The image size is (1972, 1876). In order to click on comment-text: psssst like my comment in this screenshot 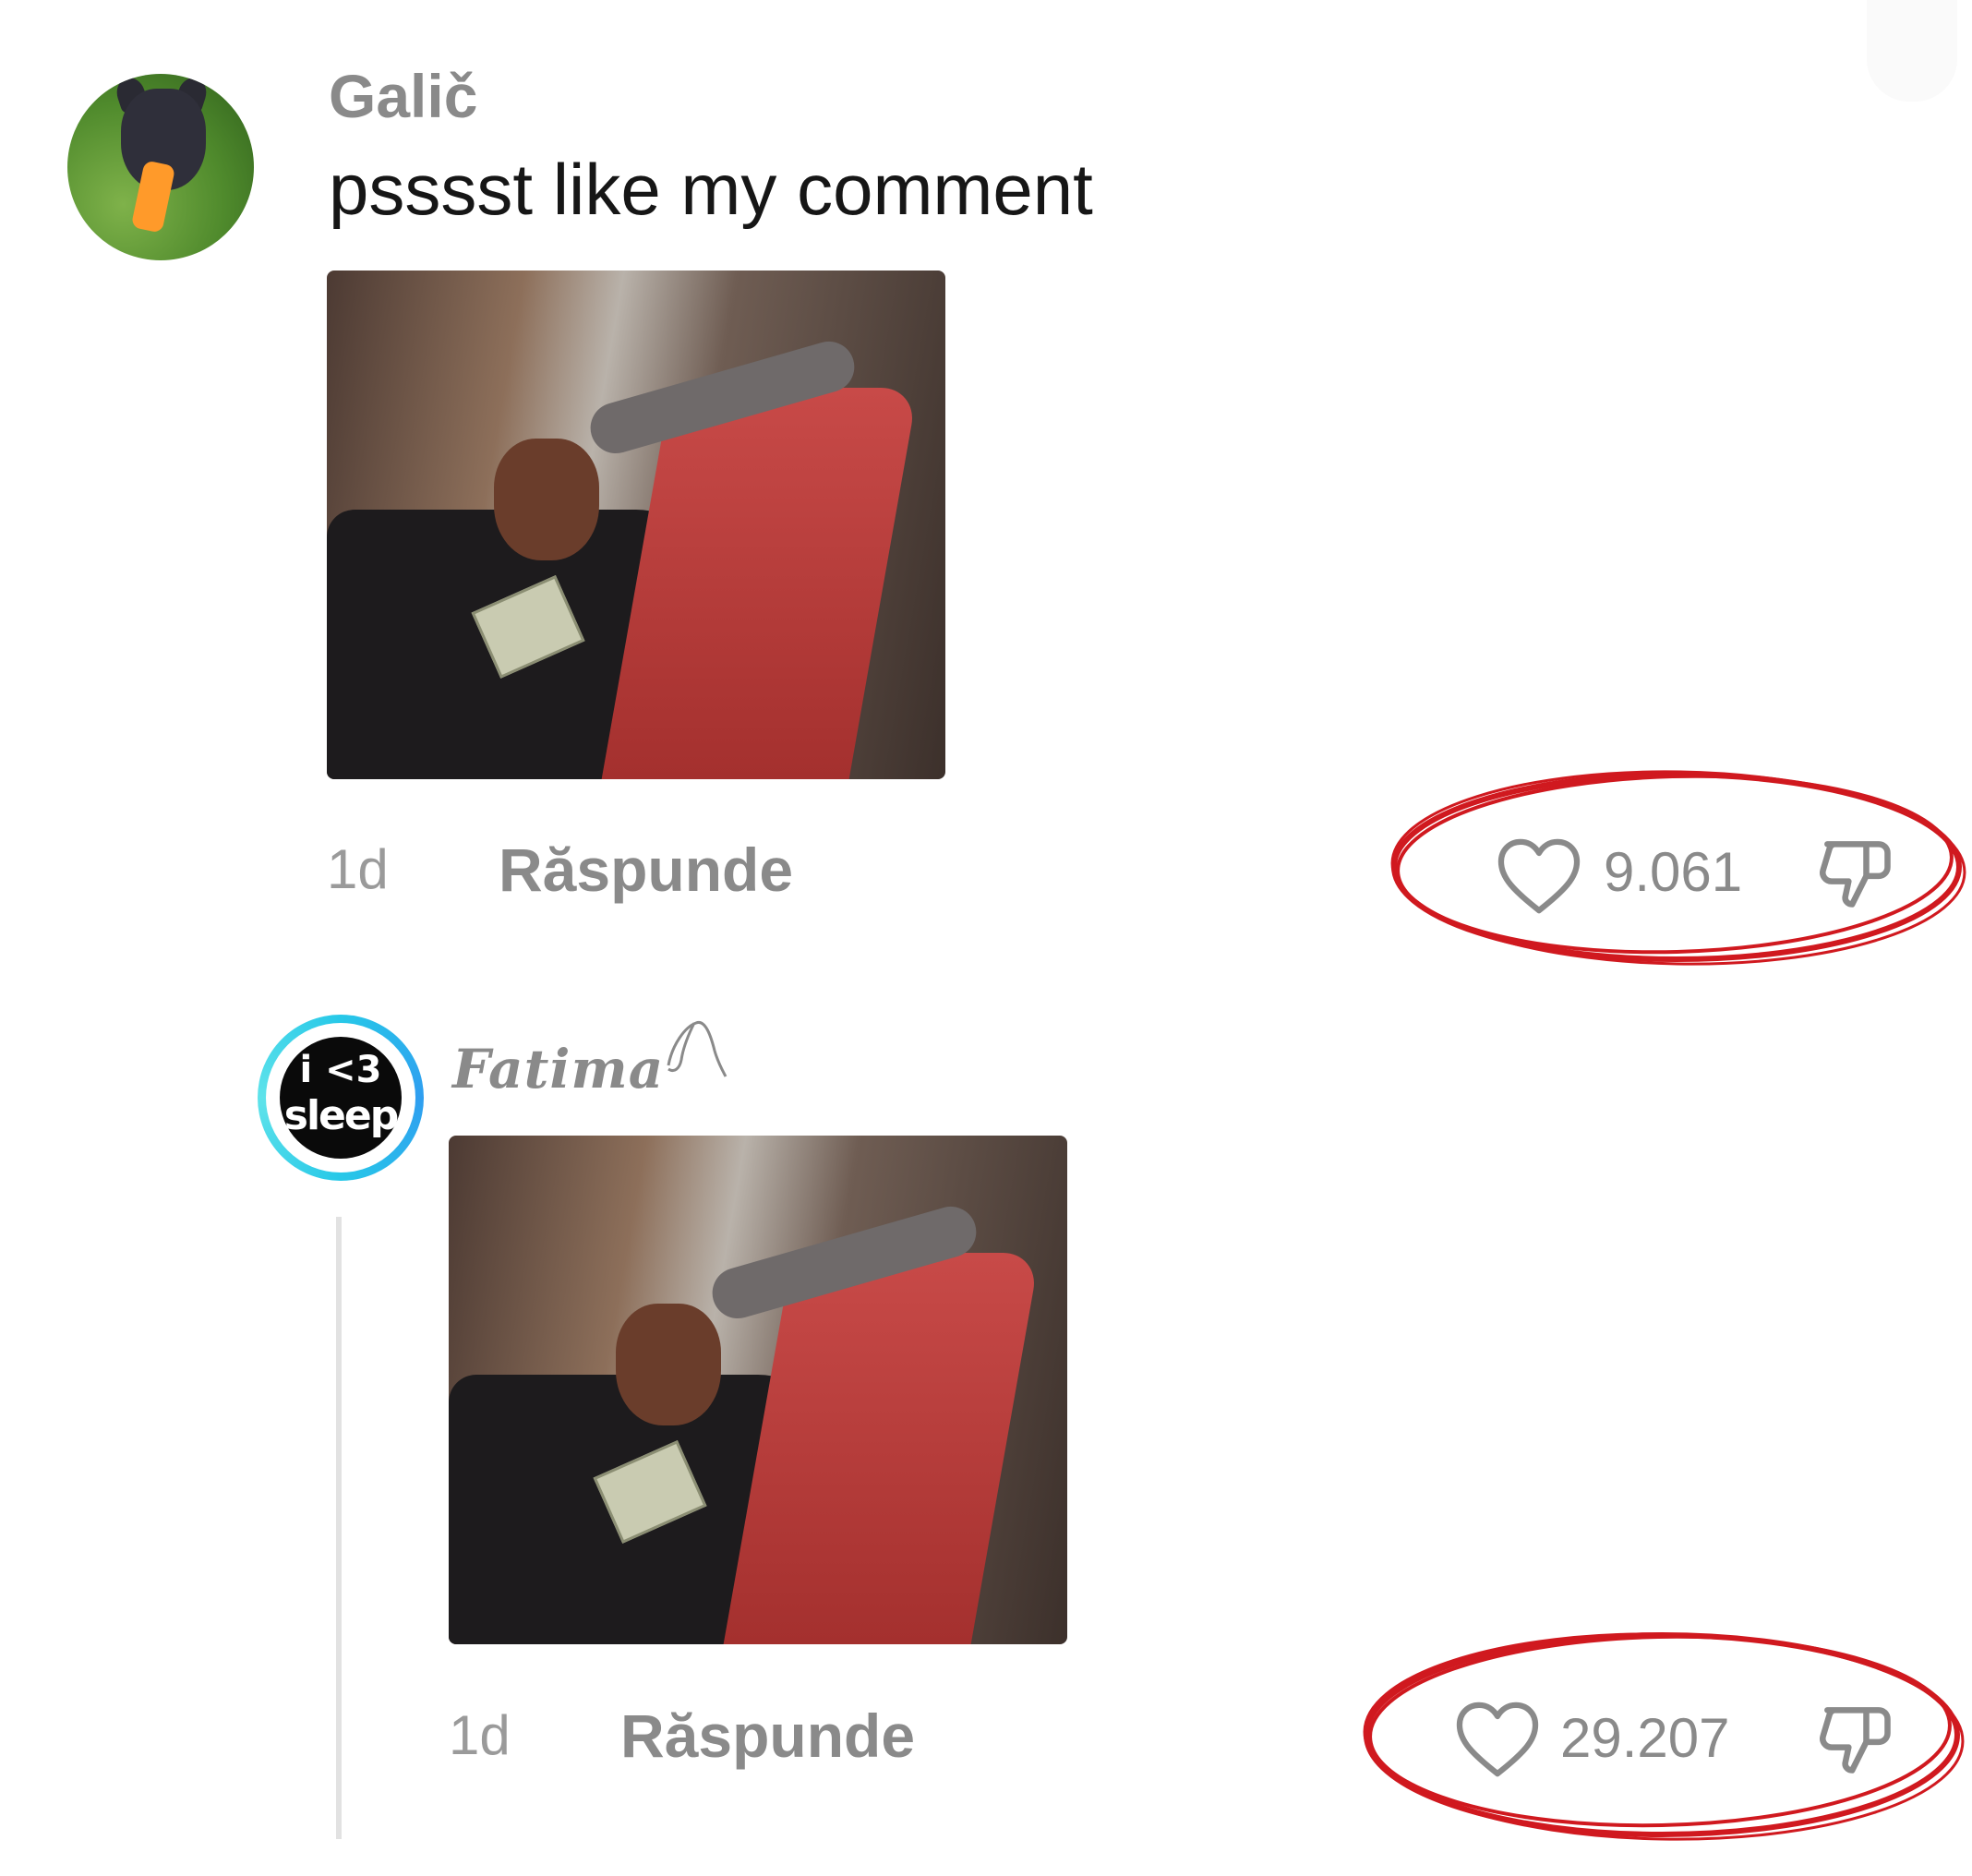, I will do `click(711, 189)`.